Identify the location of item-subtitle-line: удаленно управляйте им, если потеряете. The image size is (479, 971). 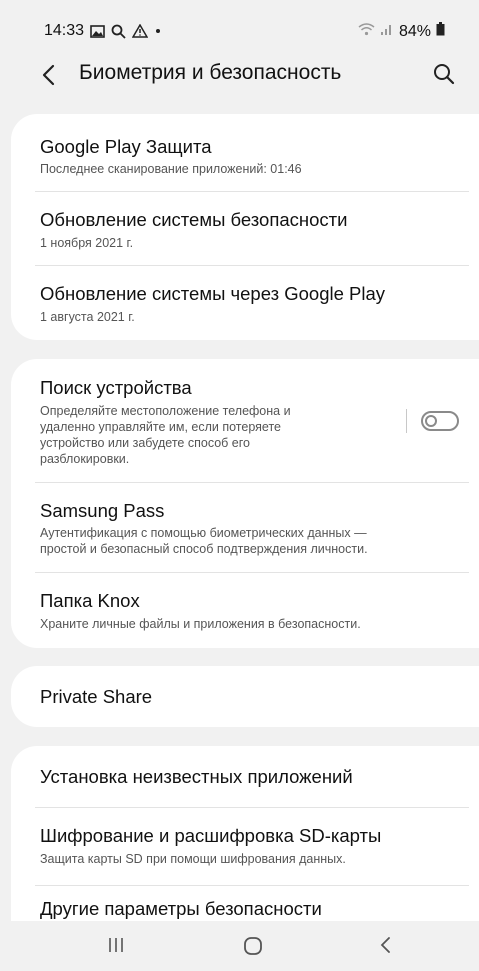
(160, 427).